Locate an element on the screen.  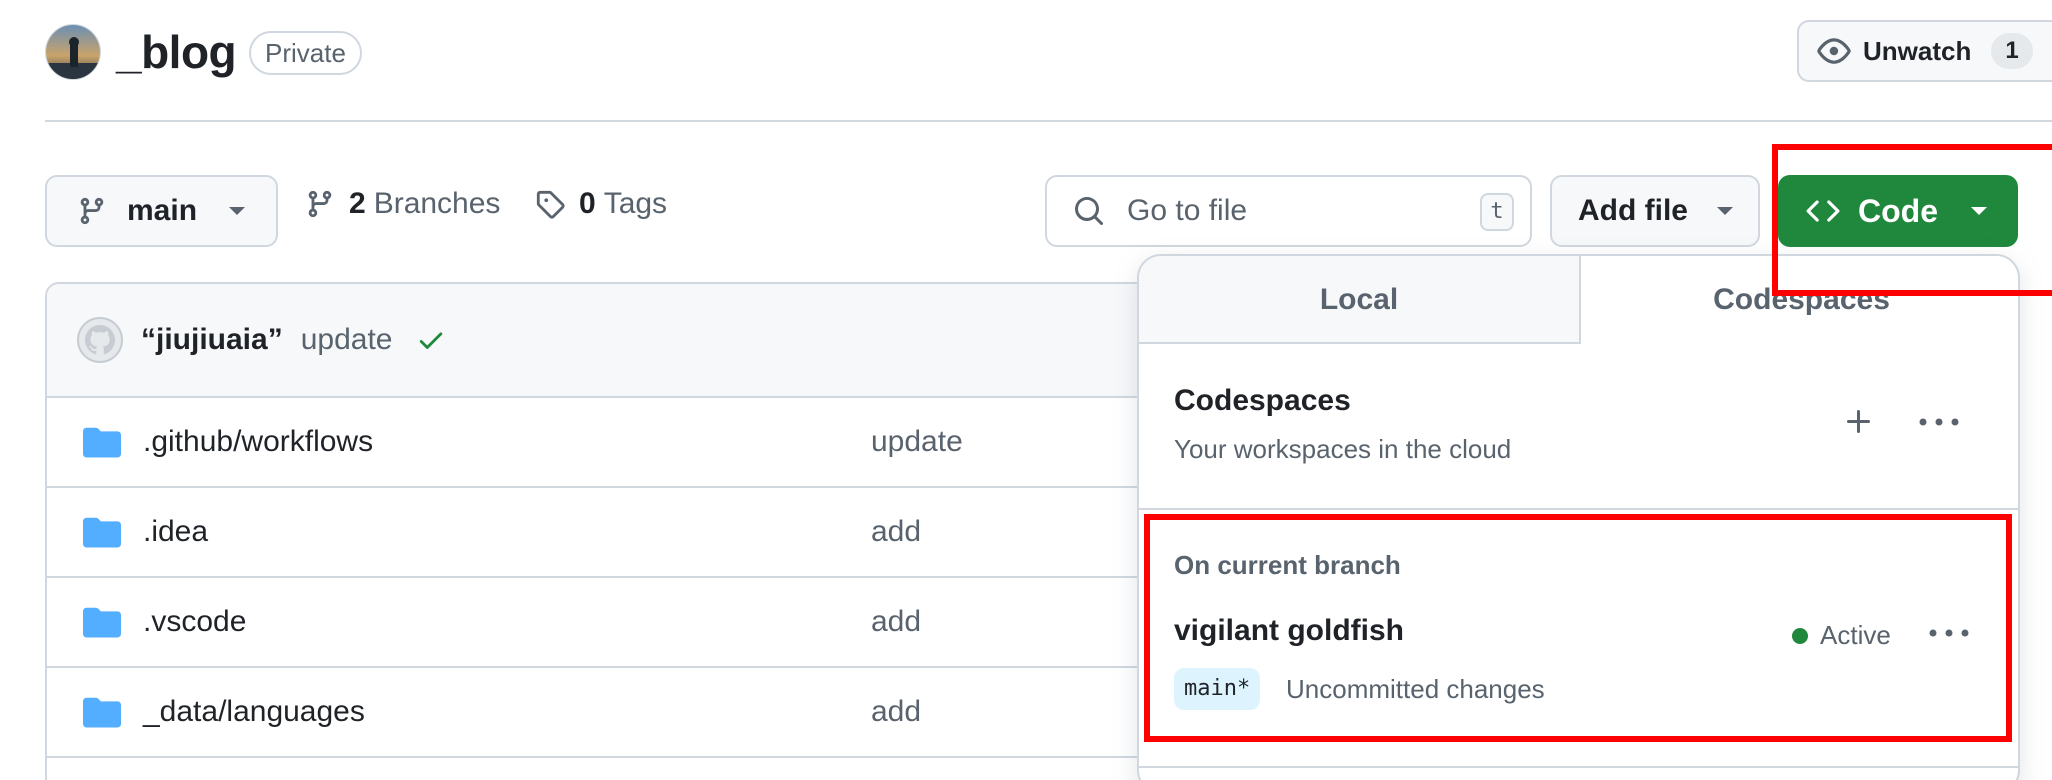
file-name: .idea is located at coordinates (175, 532).